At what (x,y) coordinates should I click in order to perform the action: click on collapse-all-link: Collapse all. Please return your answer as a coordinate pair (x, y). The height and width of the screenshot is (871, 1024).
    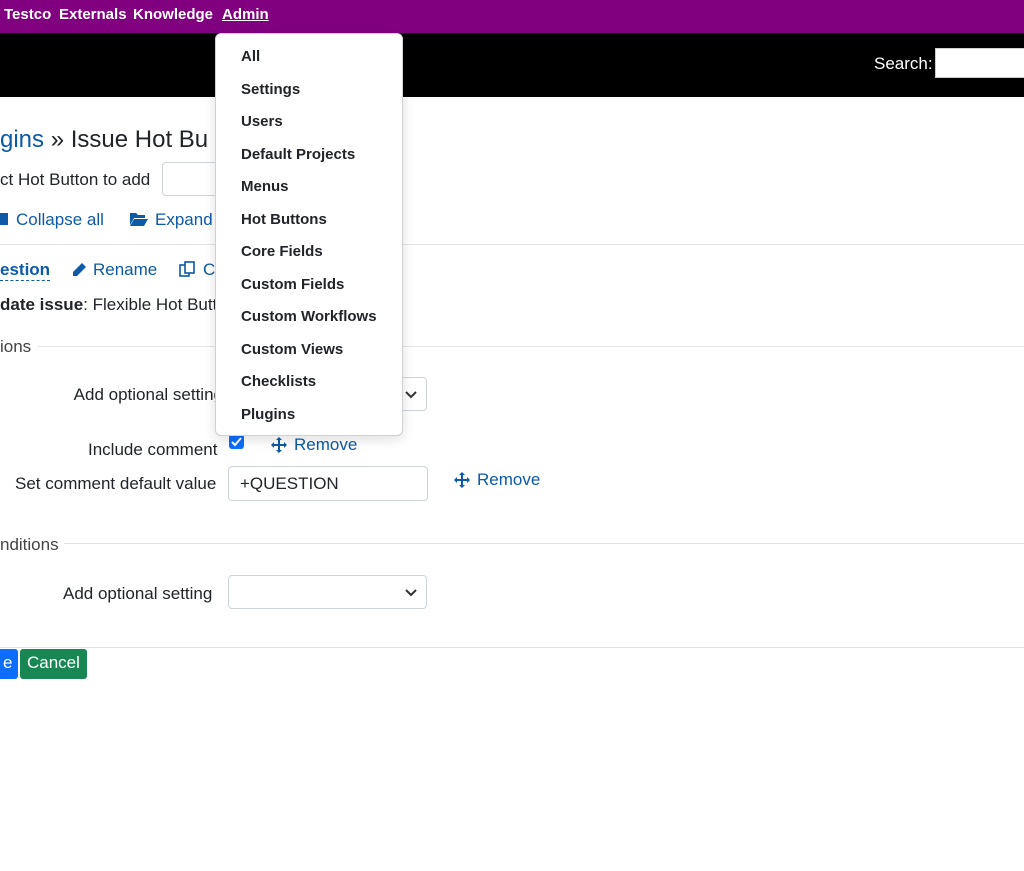
    Looking at the image, I should click on (60, 220).